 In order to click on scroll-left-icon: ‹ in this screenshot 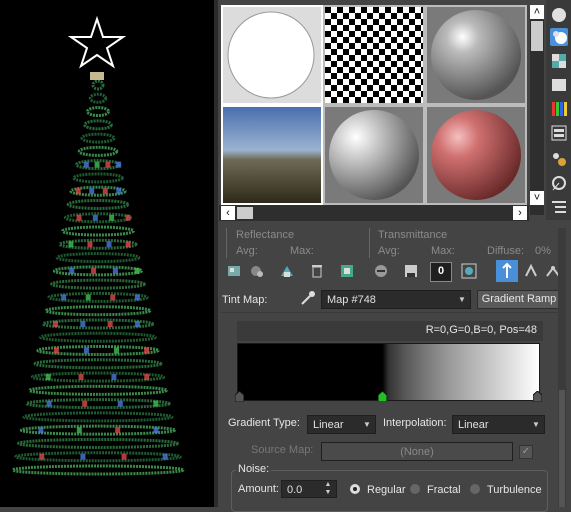, I will do `click(228, 213)`.